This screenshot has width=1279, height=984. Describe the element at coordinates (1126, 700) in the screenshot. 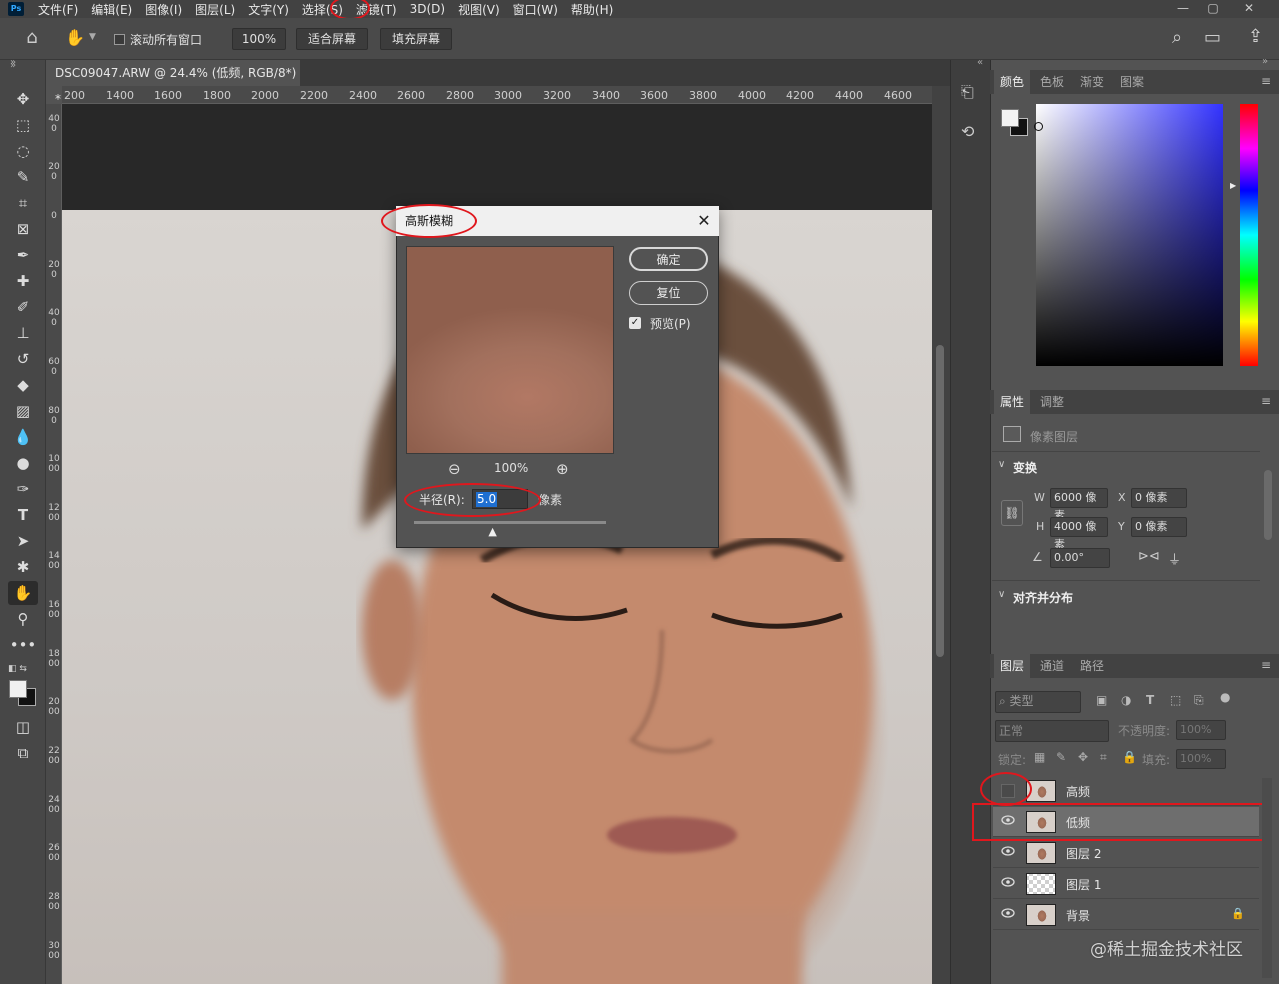

I see `filter-adjustment-icon: ◑` at that location.